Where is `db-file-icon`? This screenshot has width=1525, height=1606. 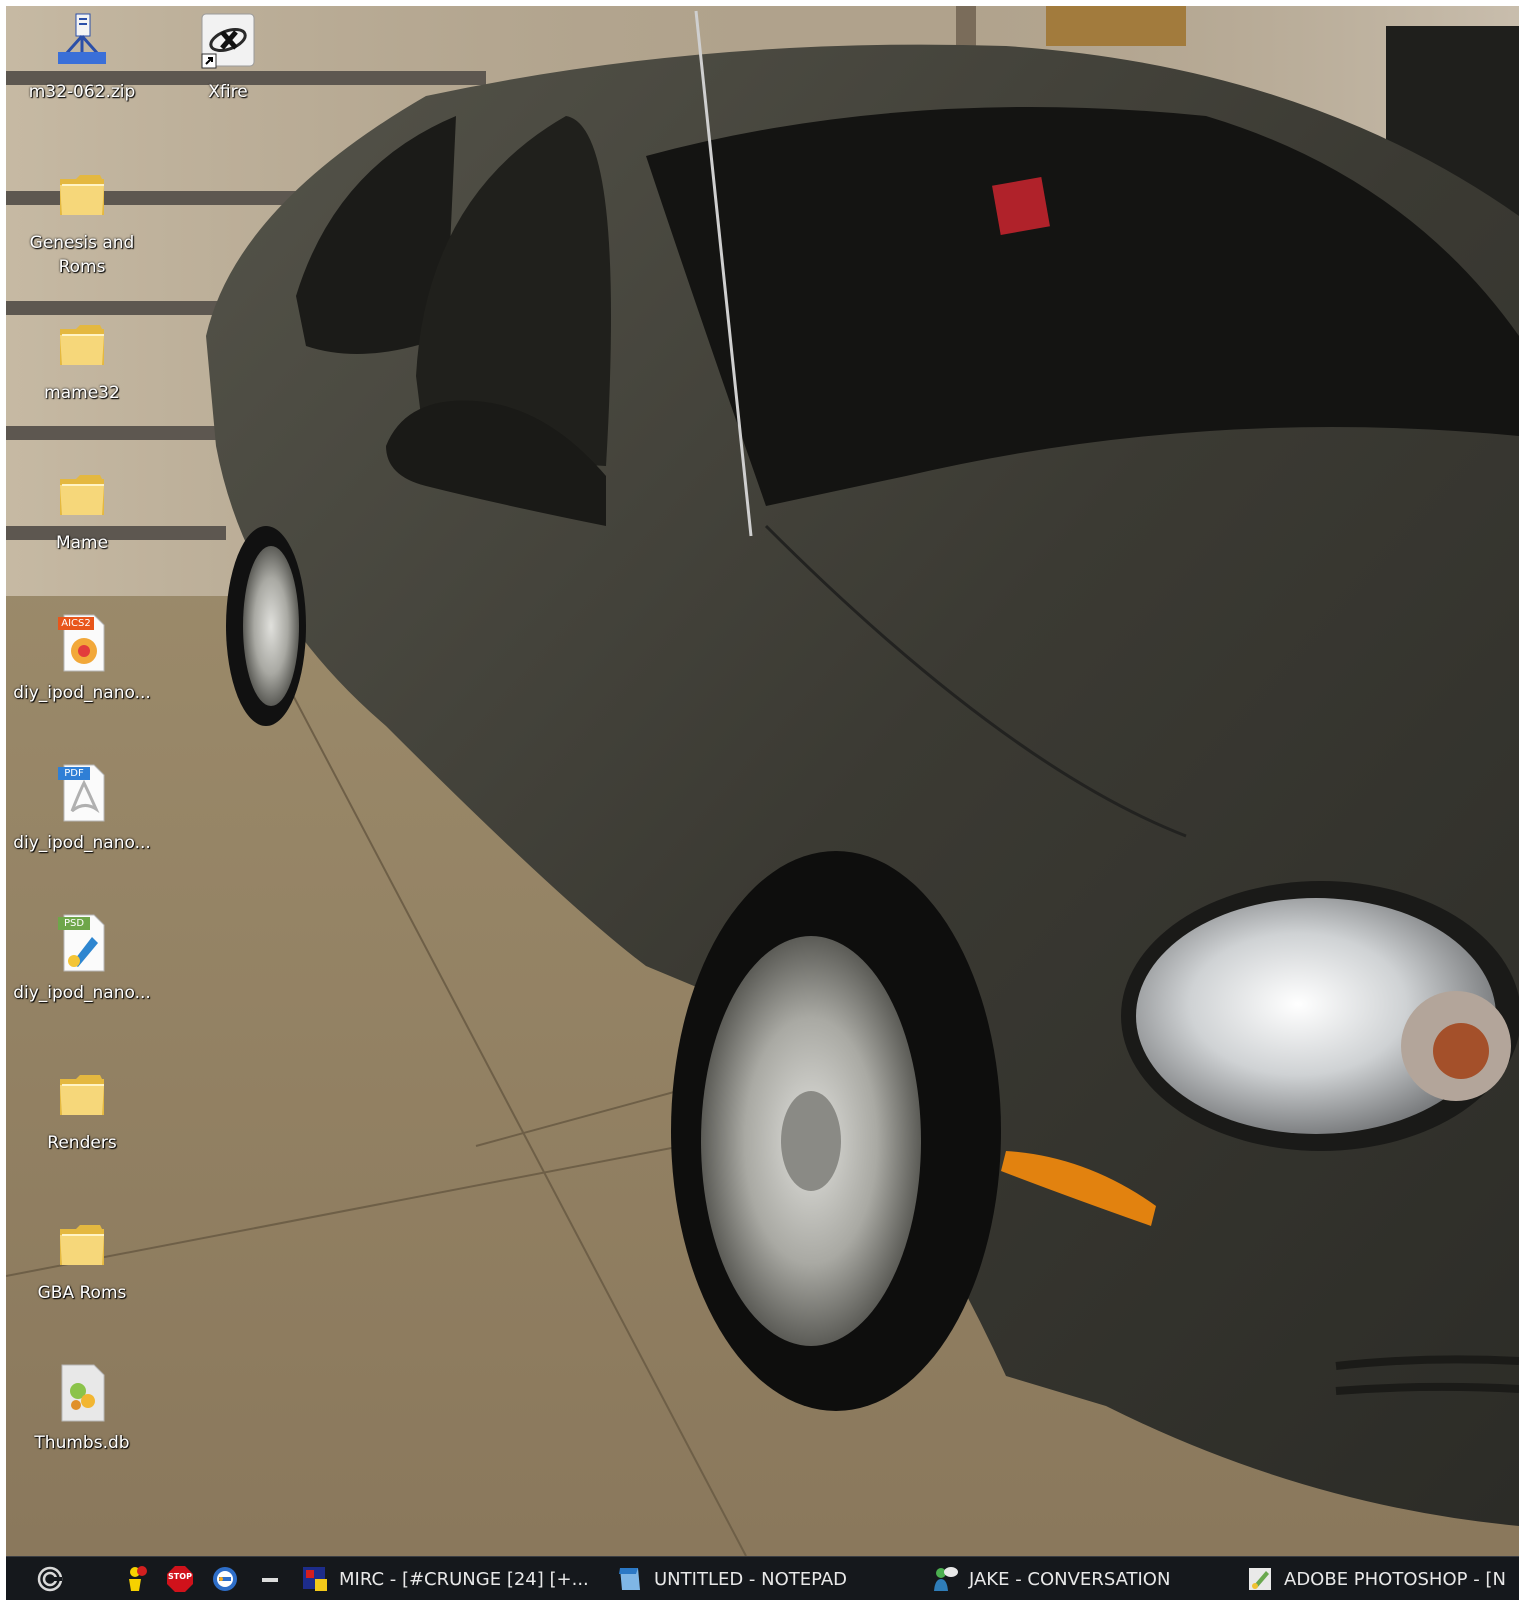 db-file-icon is located at coordinates (82, 1393).